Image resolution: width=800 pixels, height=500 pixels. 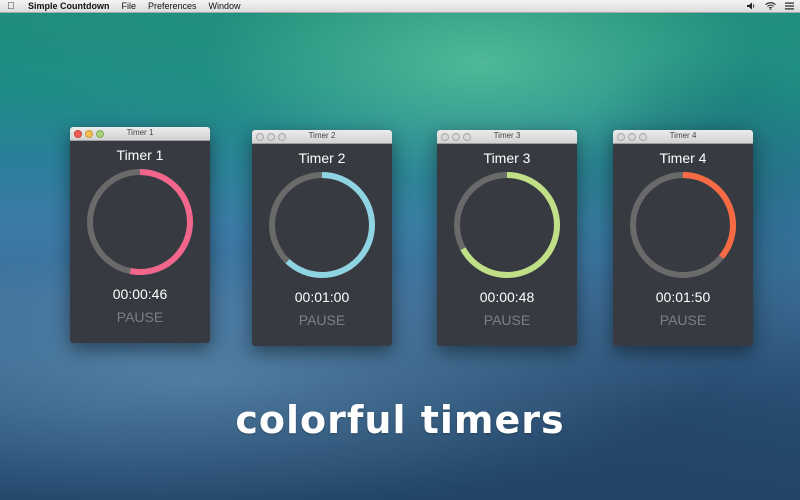 I want to click on window-titlebar: Timer 3, so click(x=507, y=137).